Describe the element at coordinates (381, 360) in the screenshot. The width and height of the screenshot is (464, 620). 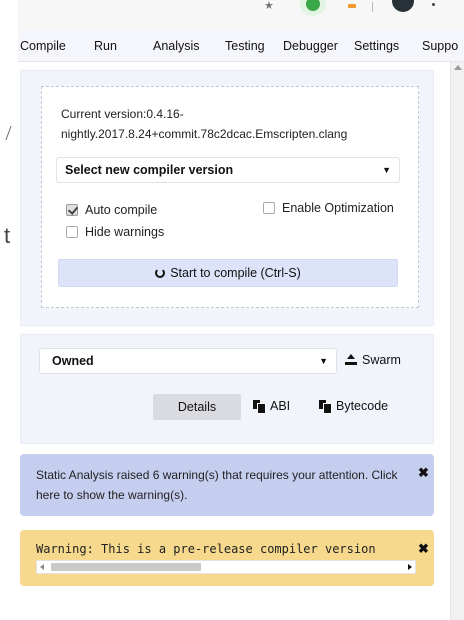
I see `swarm-label: Swarm` at that location.